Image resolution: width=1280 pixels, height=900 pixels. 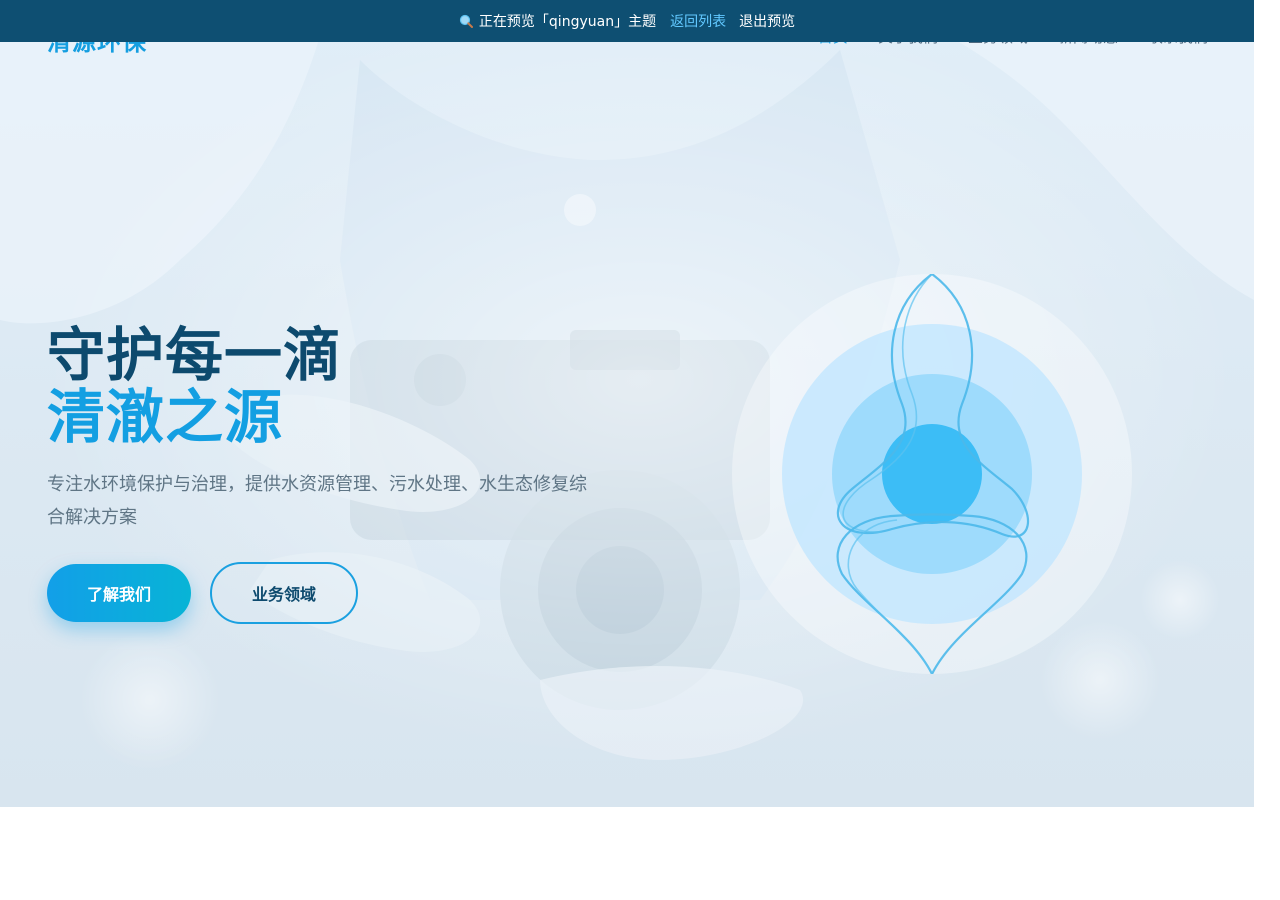 I want to click on magnifier-icon, so click(x=466, y=21).